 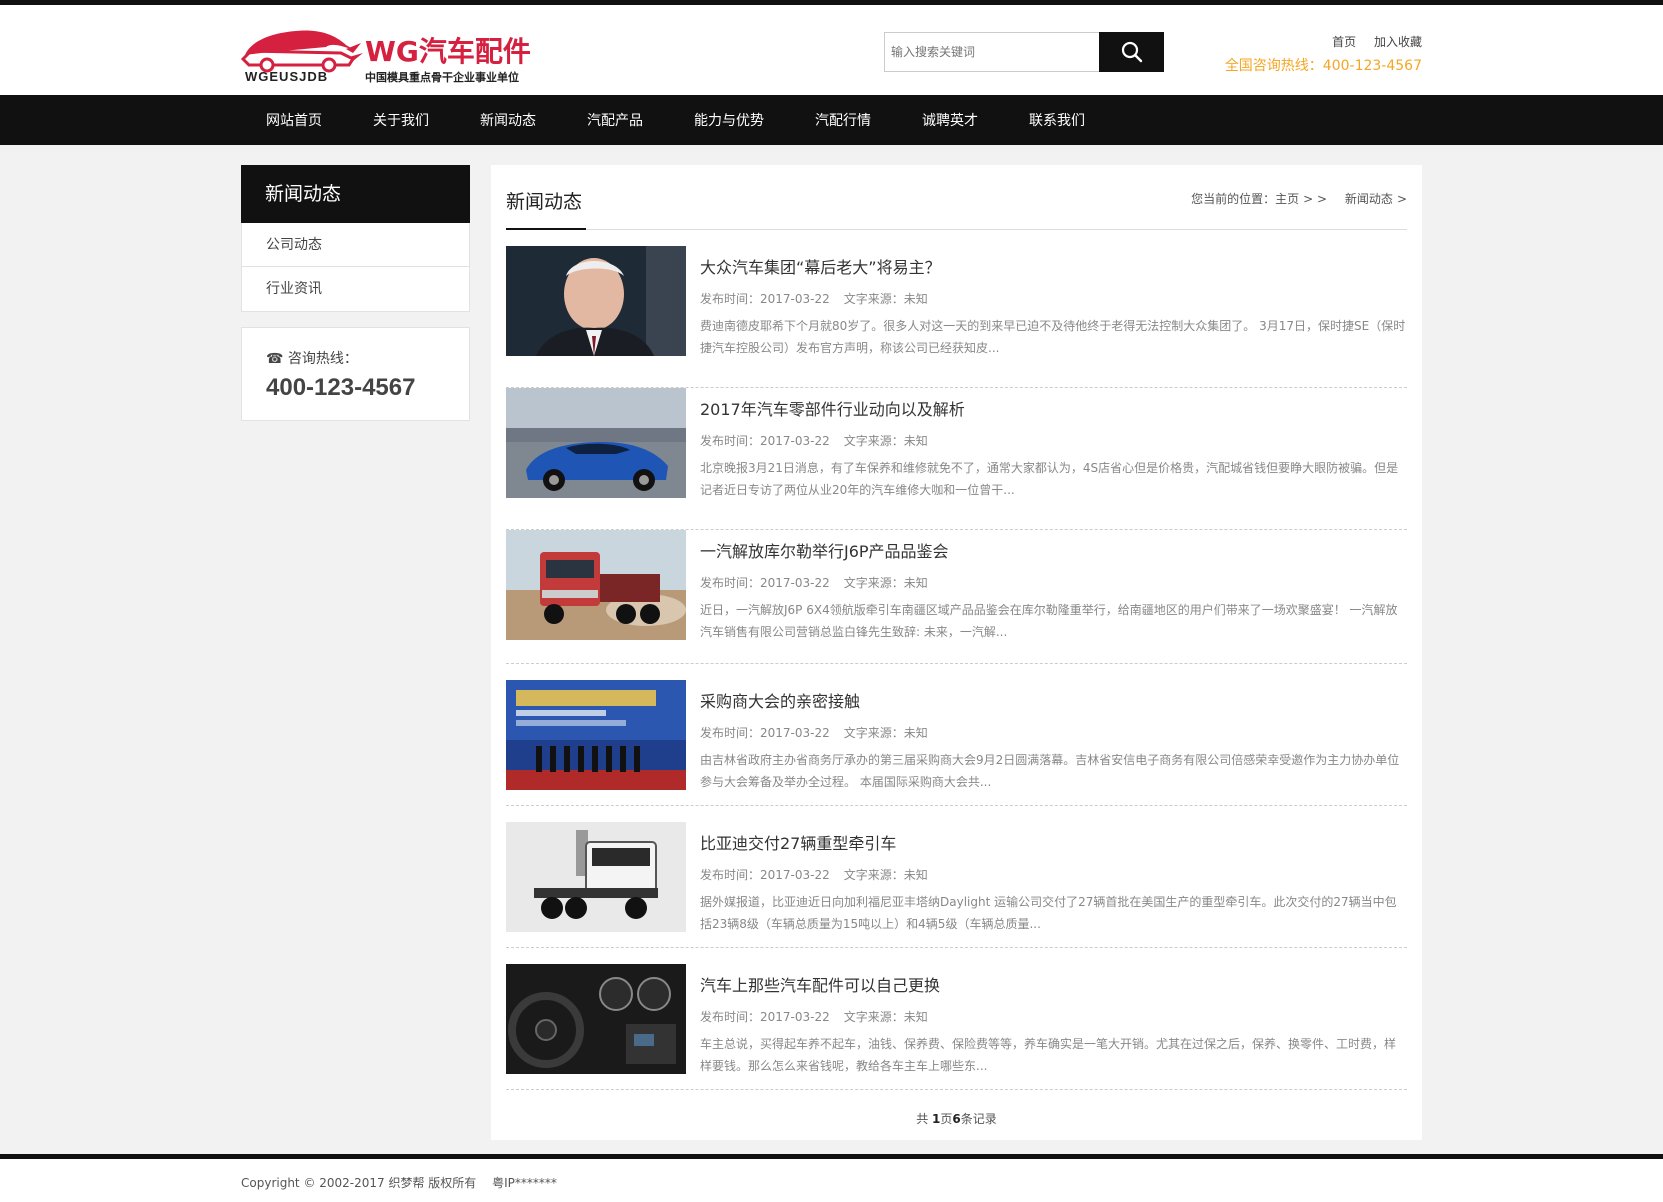 What do you see at coordinates (524, 1183) in the screenshot?
I see `icp-number: 粤IP*******` at bounding box center [524, 1183].